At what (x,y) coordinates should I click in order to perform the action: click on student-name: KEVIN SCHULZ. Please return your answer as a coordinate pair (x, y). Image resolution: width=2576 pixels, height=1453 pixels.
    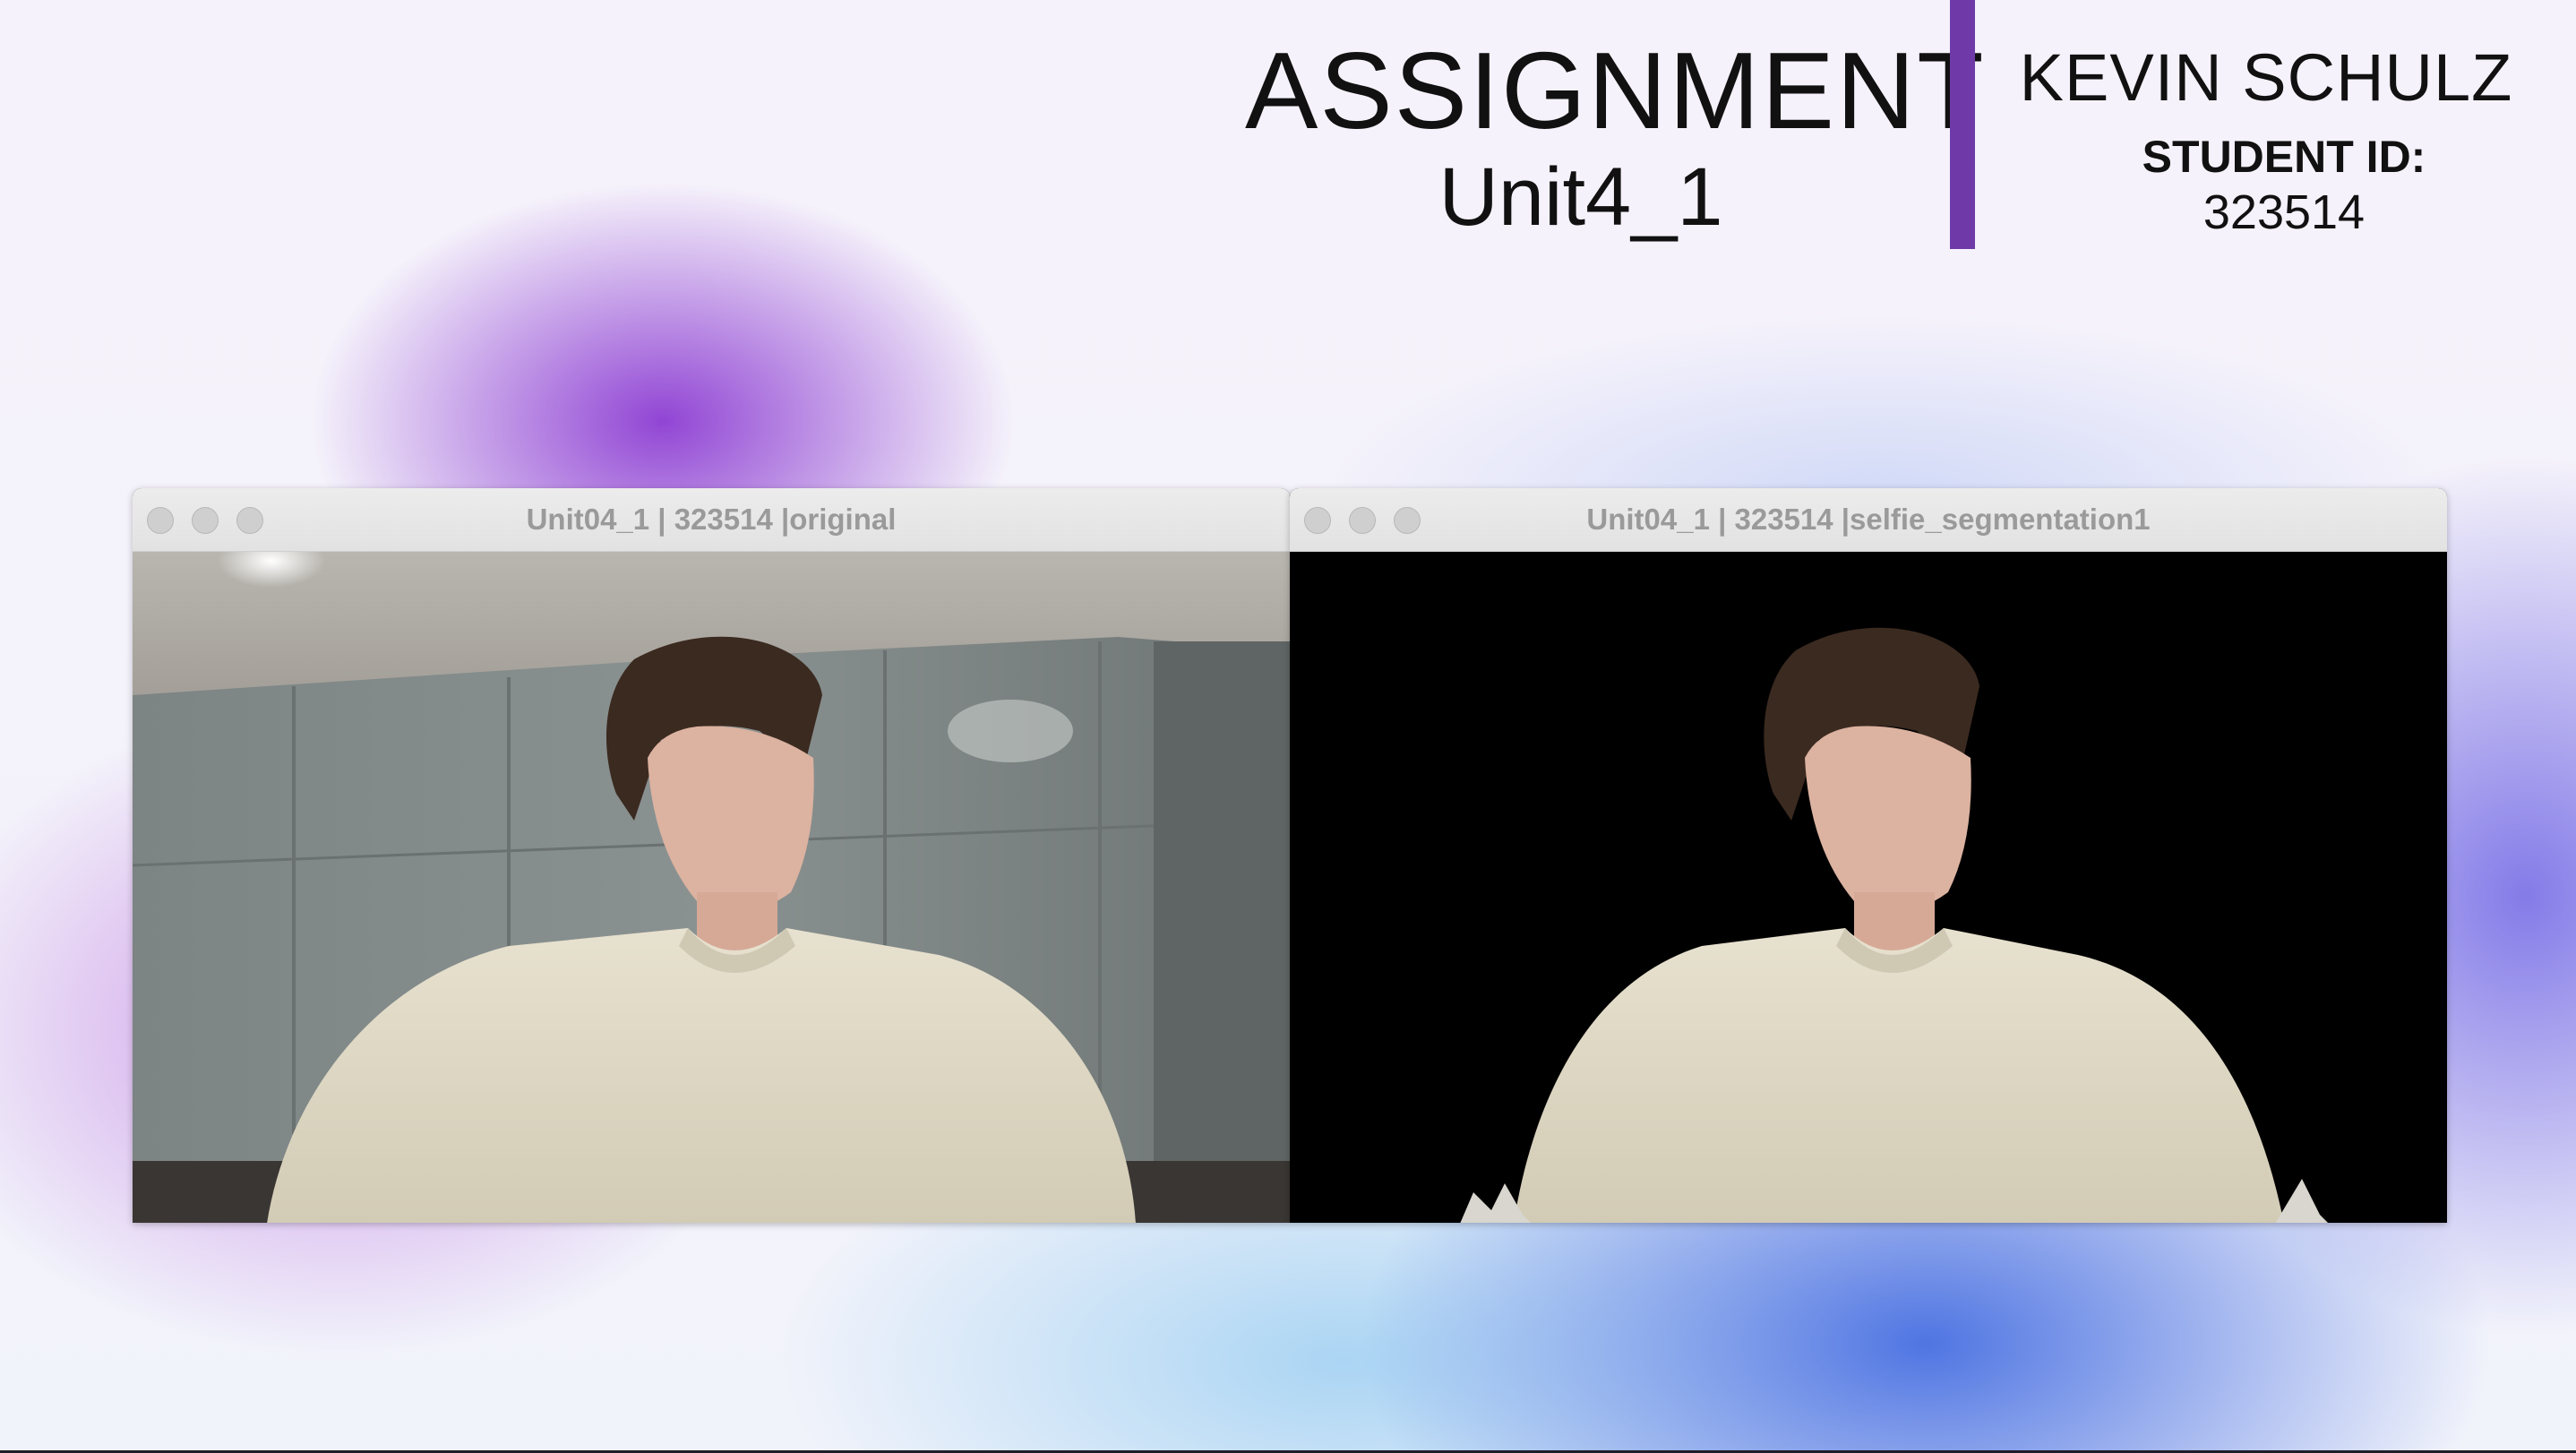
    Looking at the image, I should click on (2266, 78).